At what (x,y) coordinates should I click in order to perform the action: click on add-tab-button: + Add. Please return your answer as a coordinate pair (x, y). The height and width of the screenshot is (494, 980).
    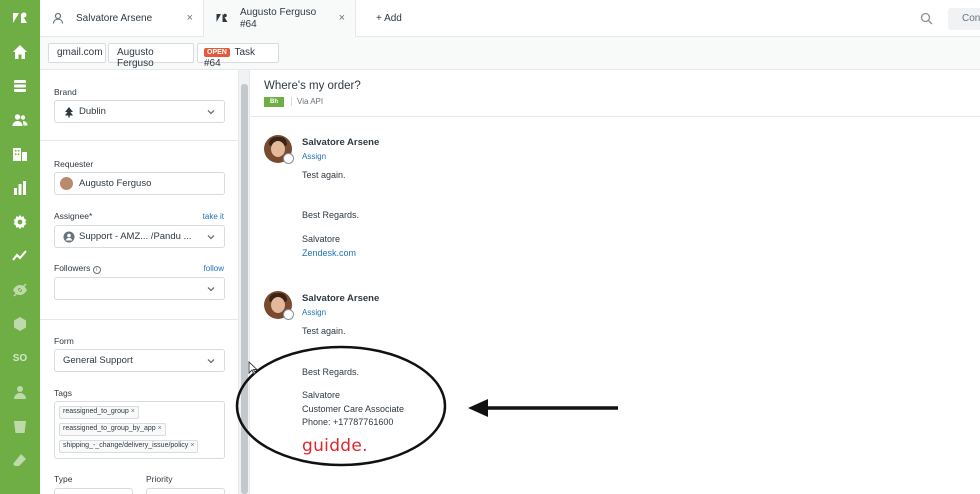
    Looking at the image, I should click on (389, 18).